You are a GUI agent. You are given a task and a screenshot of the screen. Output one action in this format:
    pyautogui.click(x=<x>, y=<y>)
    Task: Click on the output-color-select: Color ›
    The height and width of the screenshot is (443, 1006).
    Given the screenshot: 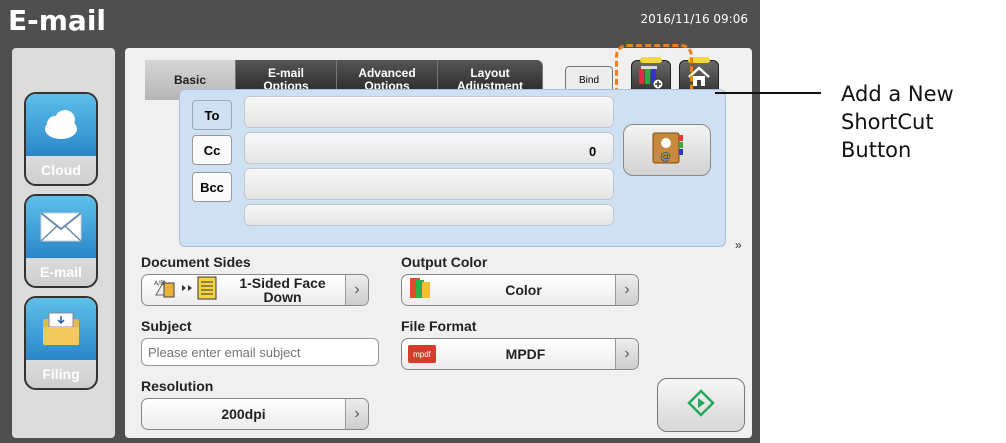 What is the action you would take?
    pyautogui.click(x=520, y=290)
    